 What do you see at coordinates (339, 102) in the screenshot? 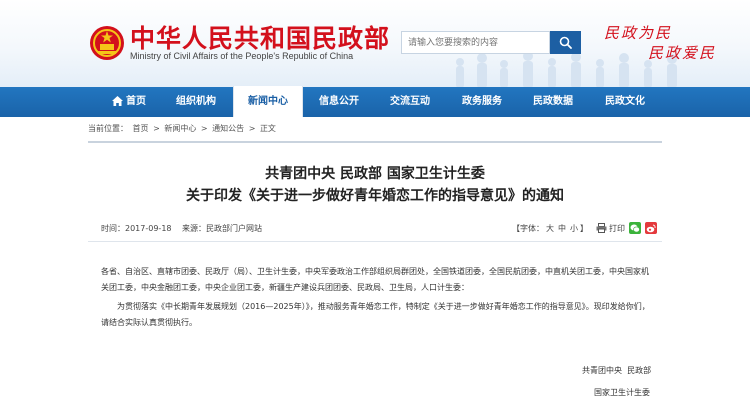
I see `nav-item-info-disclosure: 信息公开` at bounding box center [339, 102].